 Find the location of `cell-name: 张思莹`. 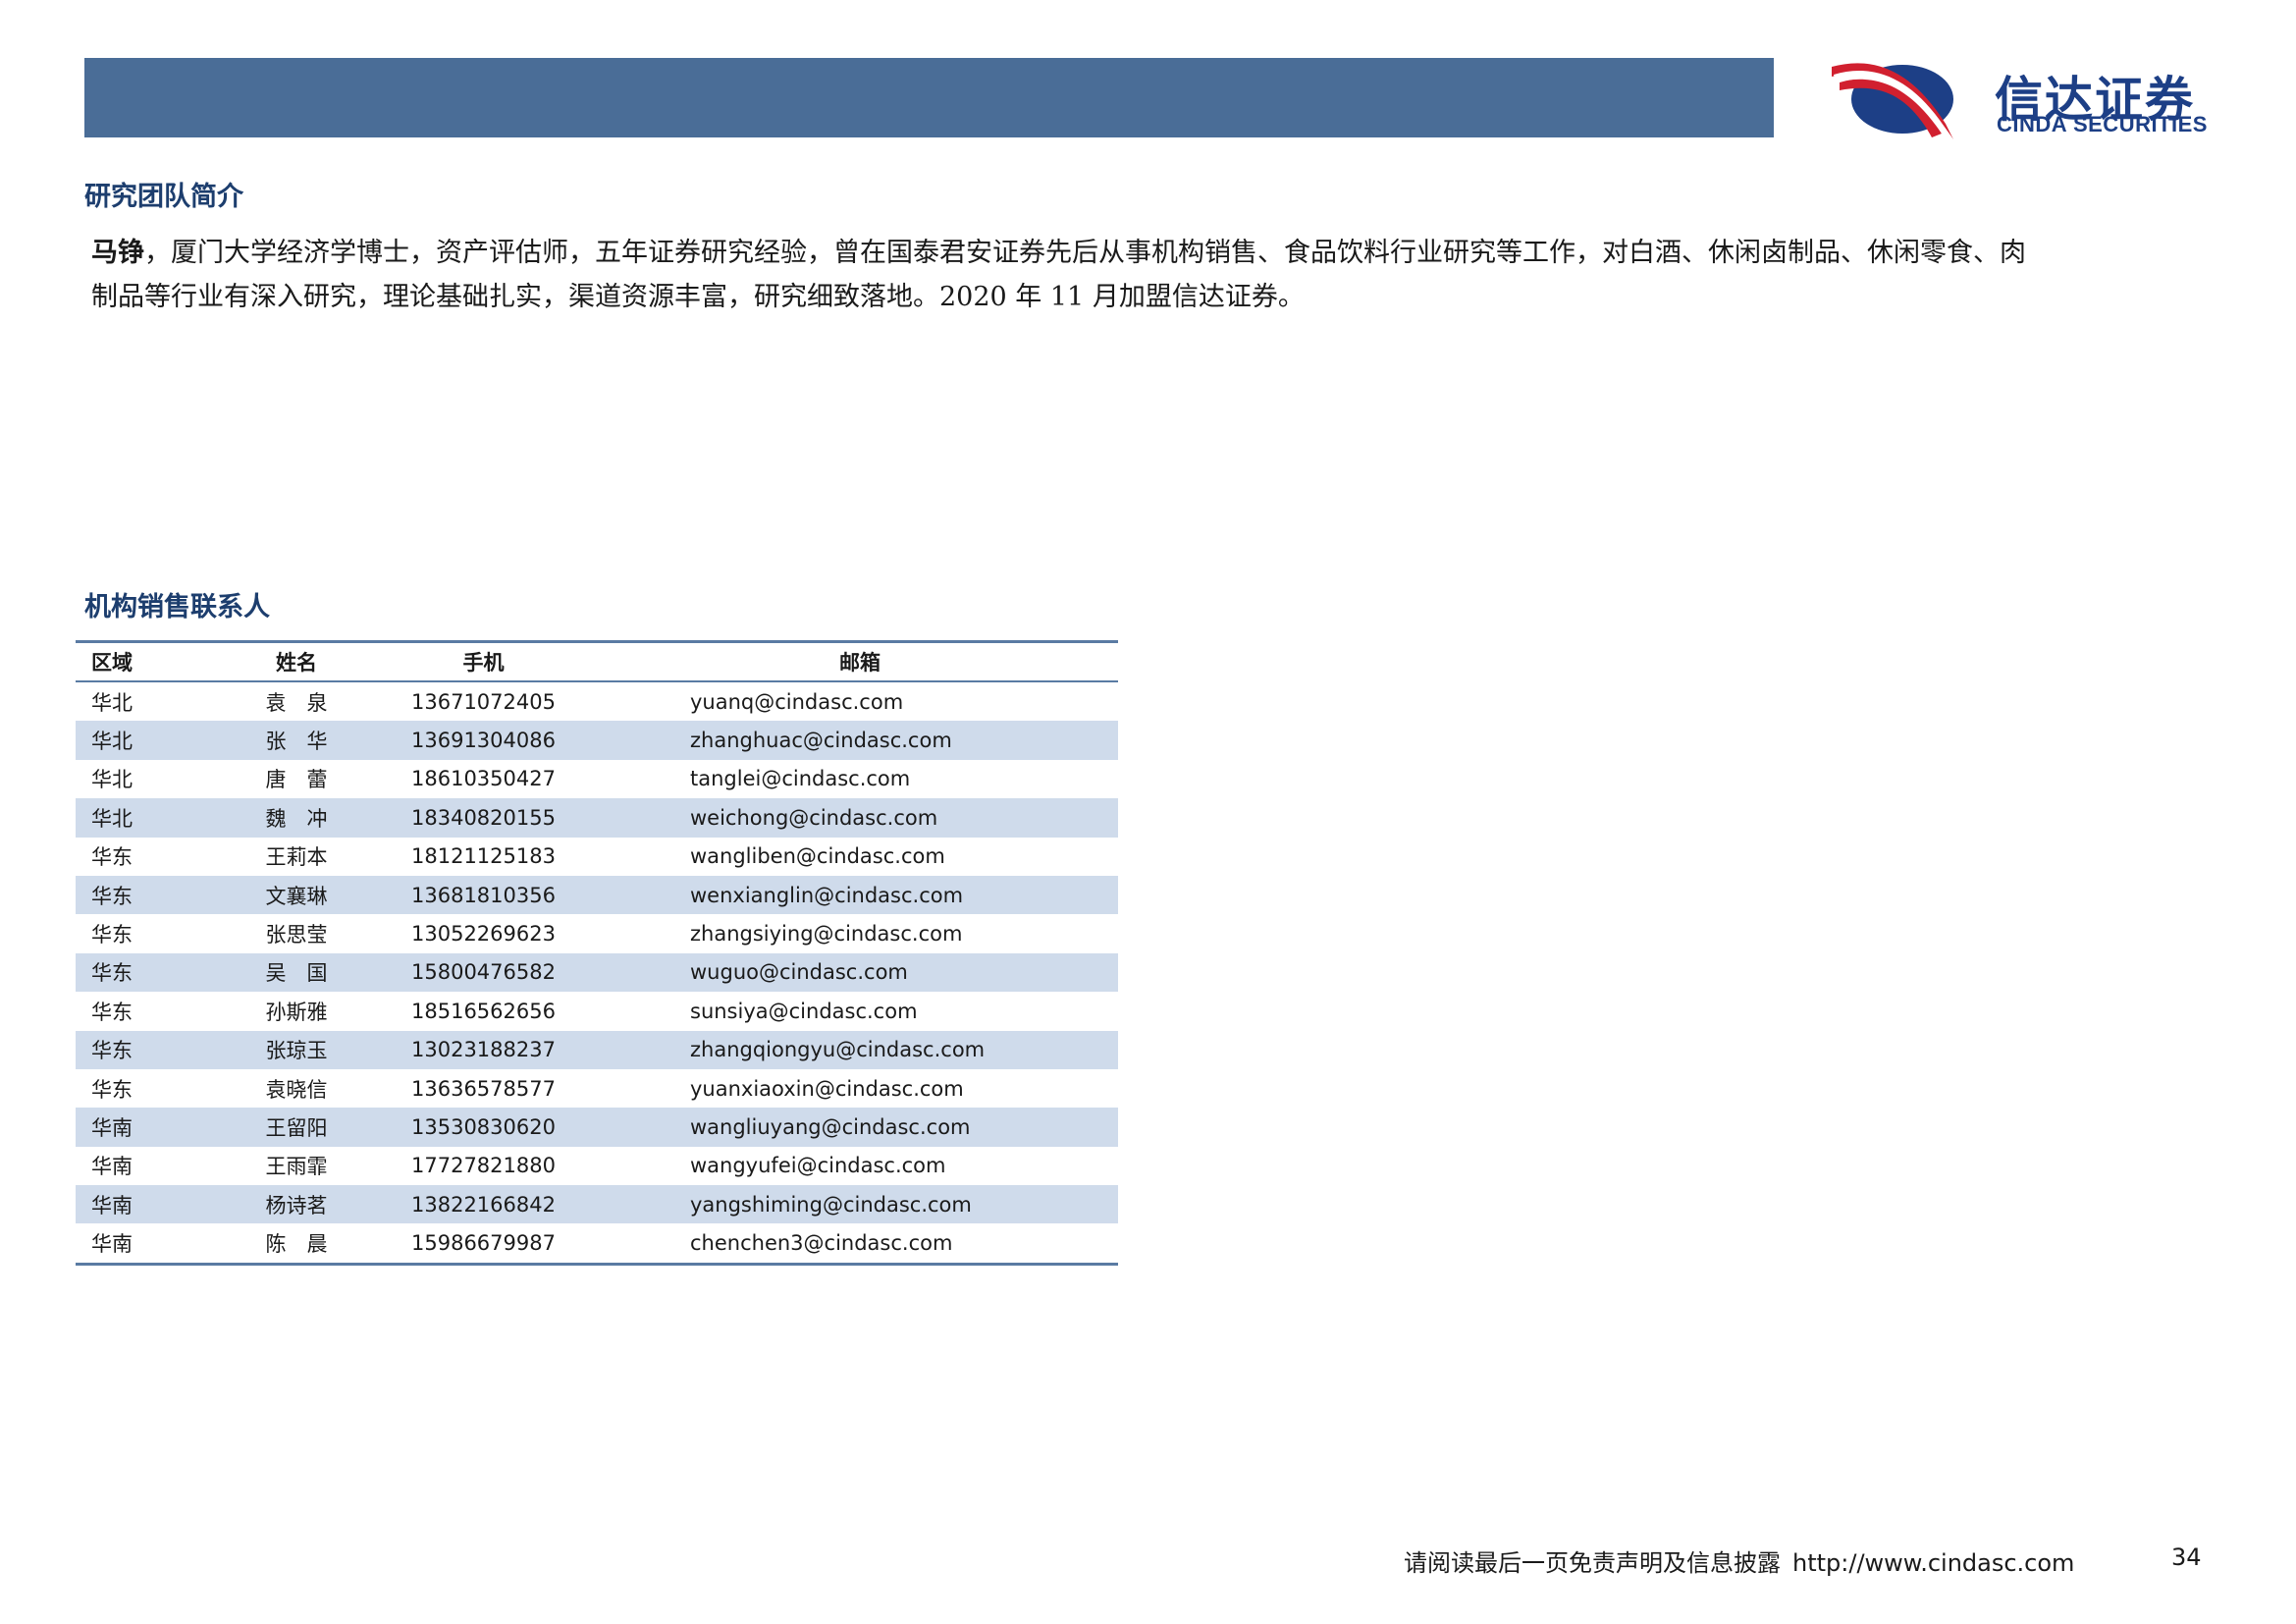

cell-name: 张思莹 is located at coordinates (297, 935).